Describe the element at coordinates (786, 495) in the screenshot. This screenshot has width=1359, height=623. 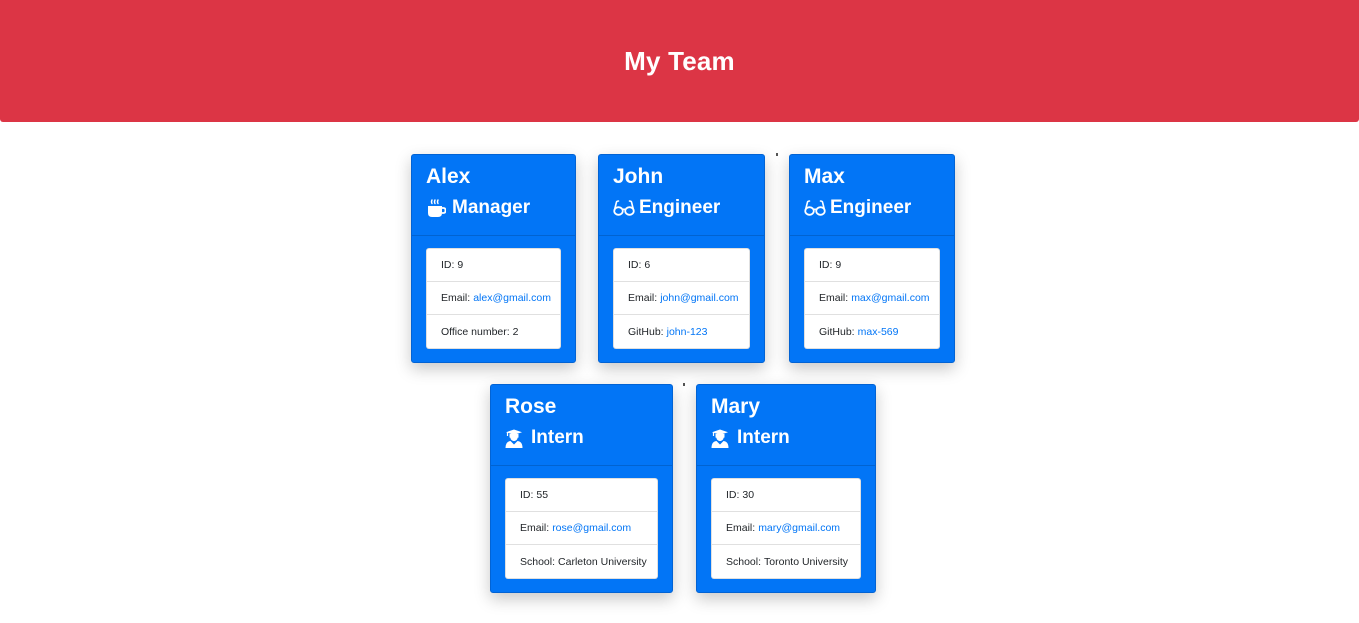
I see `id-item: ID: 30` at that location.